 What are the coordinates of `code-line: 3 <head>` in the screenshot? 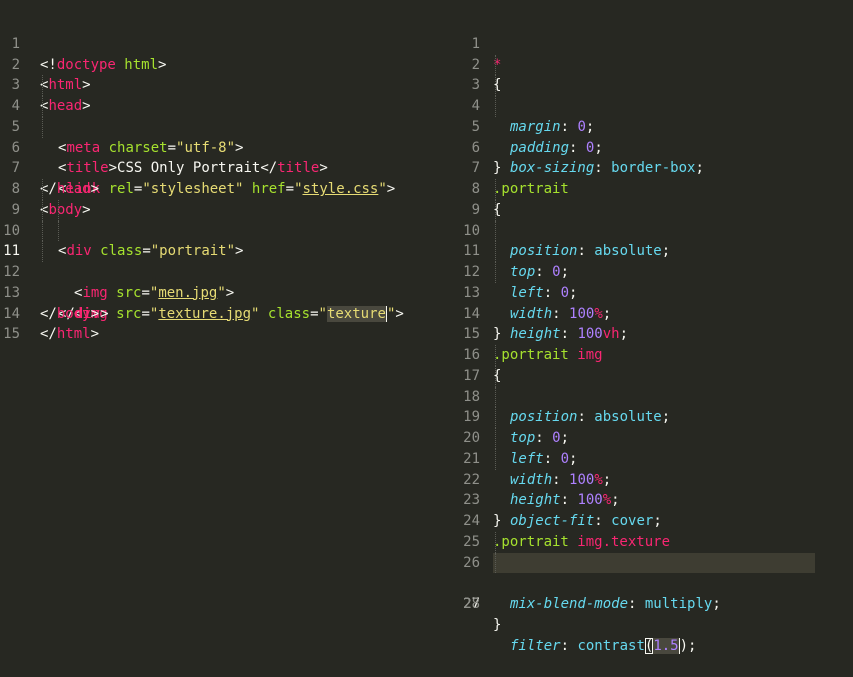 It's located at (223, 84).